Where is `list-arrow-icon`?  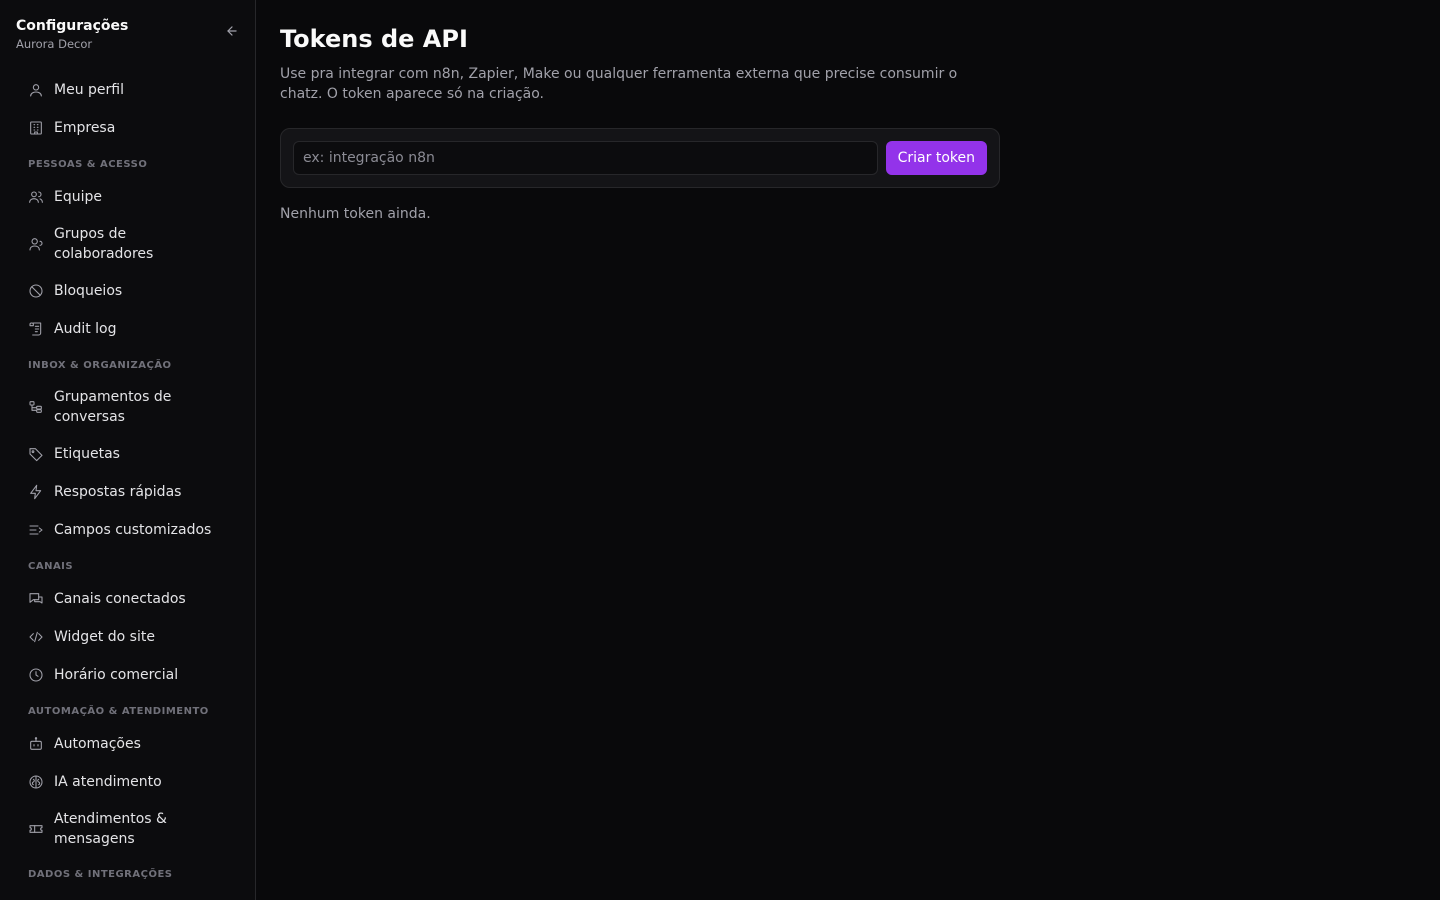
list-arrow-icon is located at coordinates (36, 530).